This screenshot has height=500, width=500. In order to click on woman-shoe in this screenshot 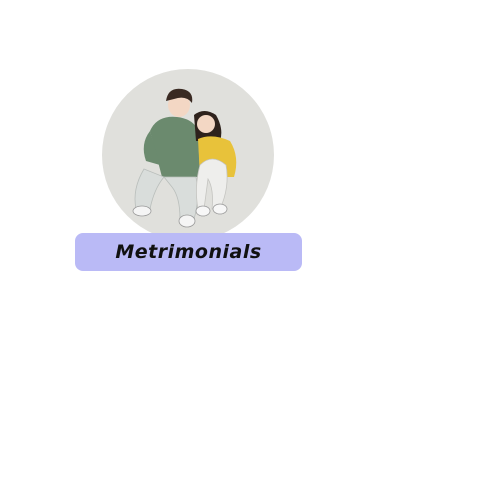, I will do `click(203, 211)`.